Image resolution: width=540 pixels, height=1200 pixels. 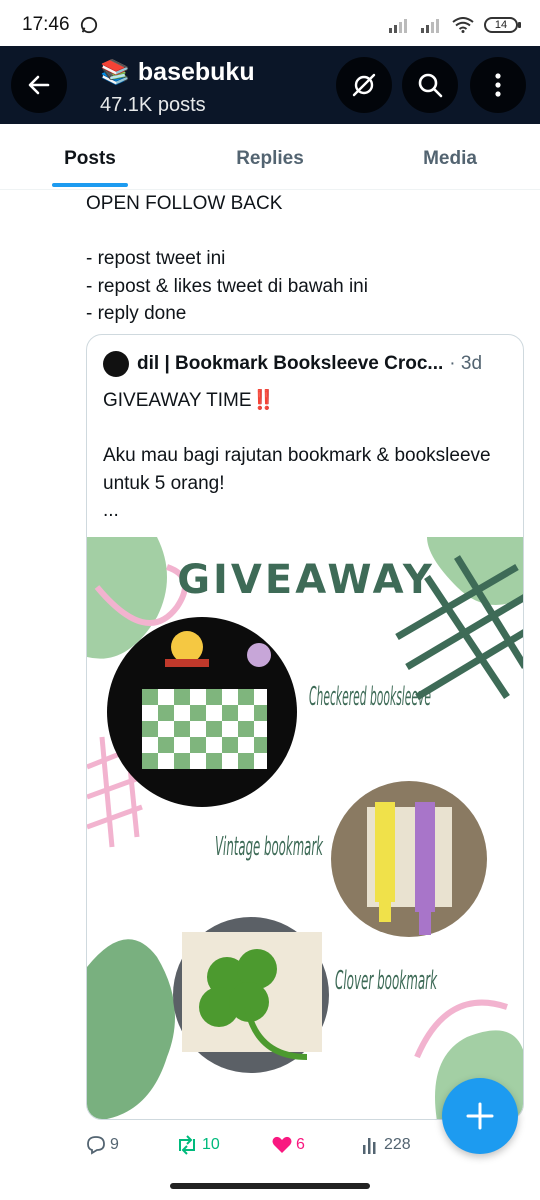 I want to click on more-icon, so click(x=498, y=85).